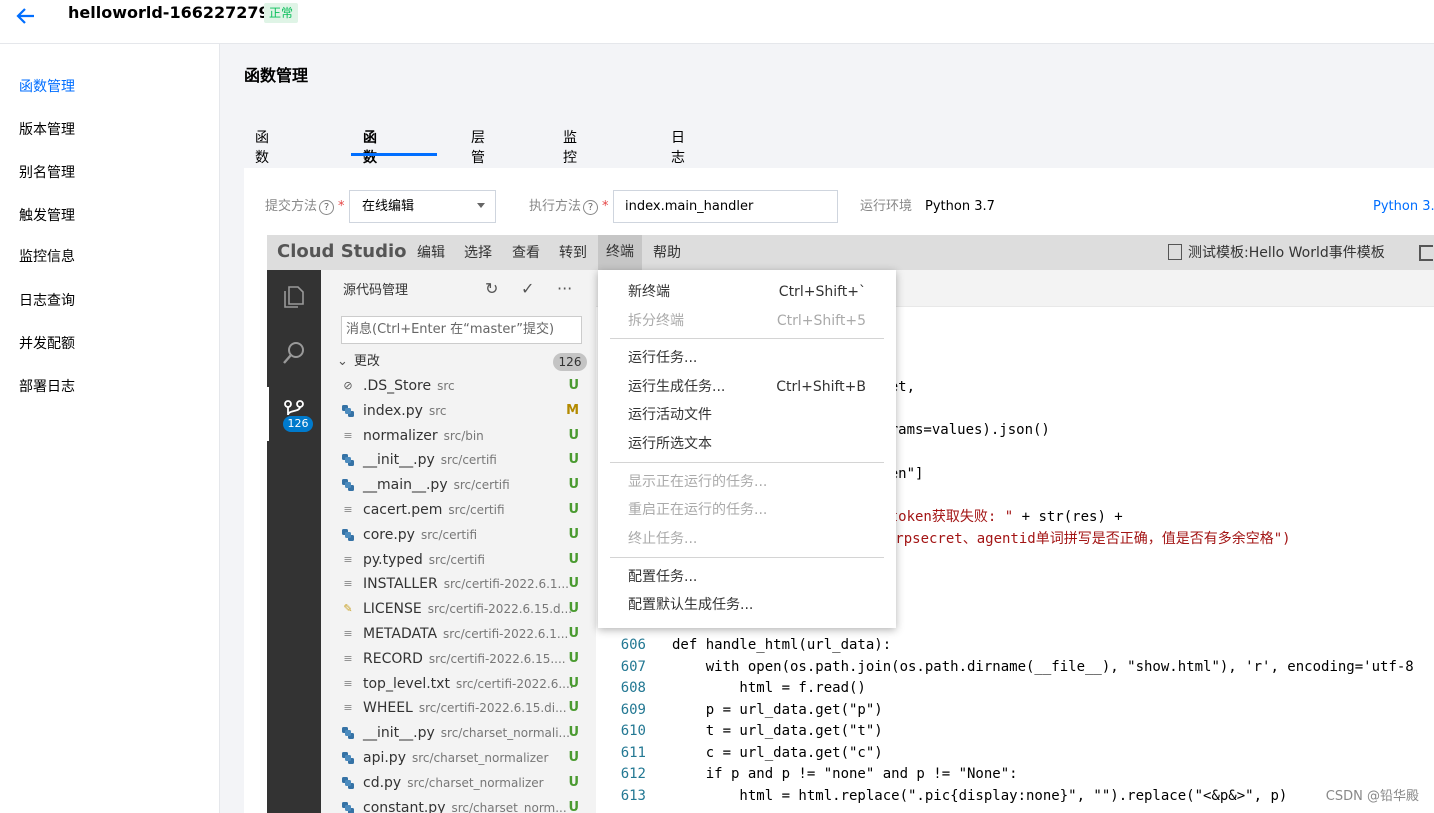  What do you see at coordinates (461, 804) in the screenshot?
I see `file-row: constant.py src/charset_norm... U` at bounding box center [461, 804].